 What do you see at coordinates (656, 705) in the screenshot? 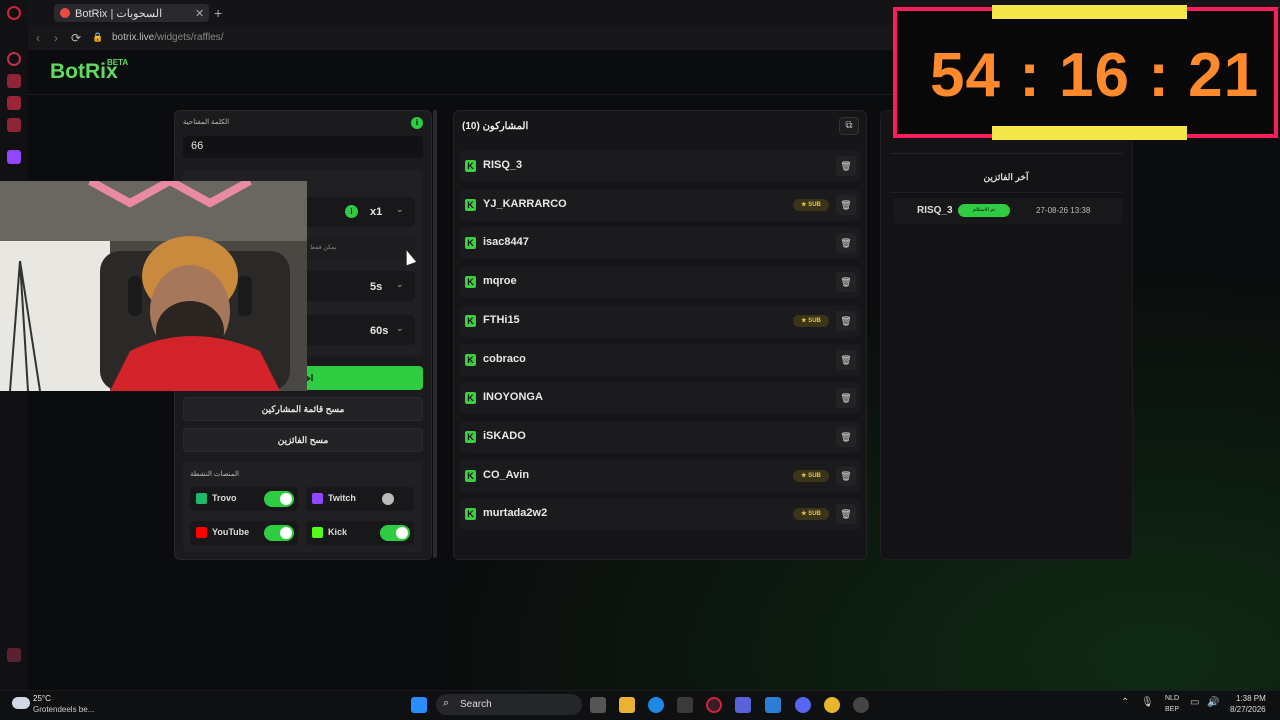
I see `edge-icon` at bounding box center [656, 705].